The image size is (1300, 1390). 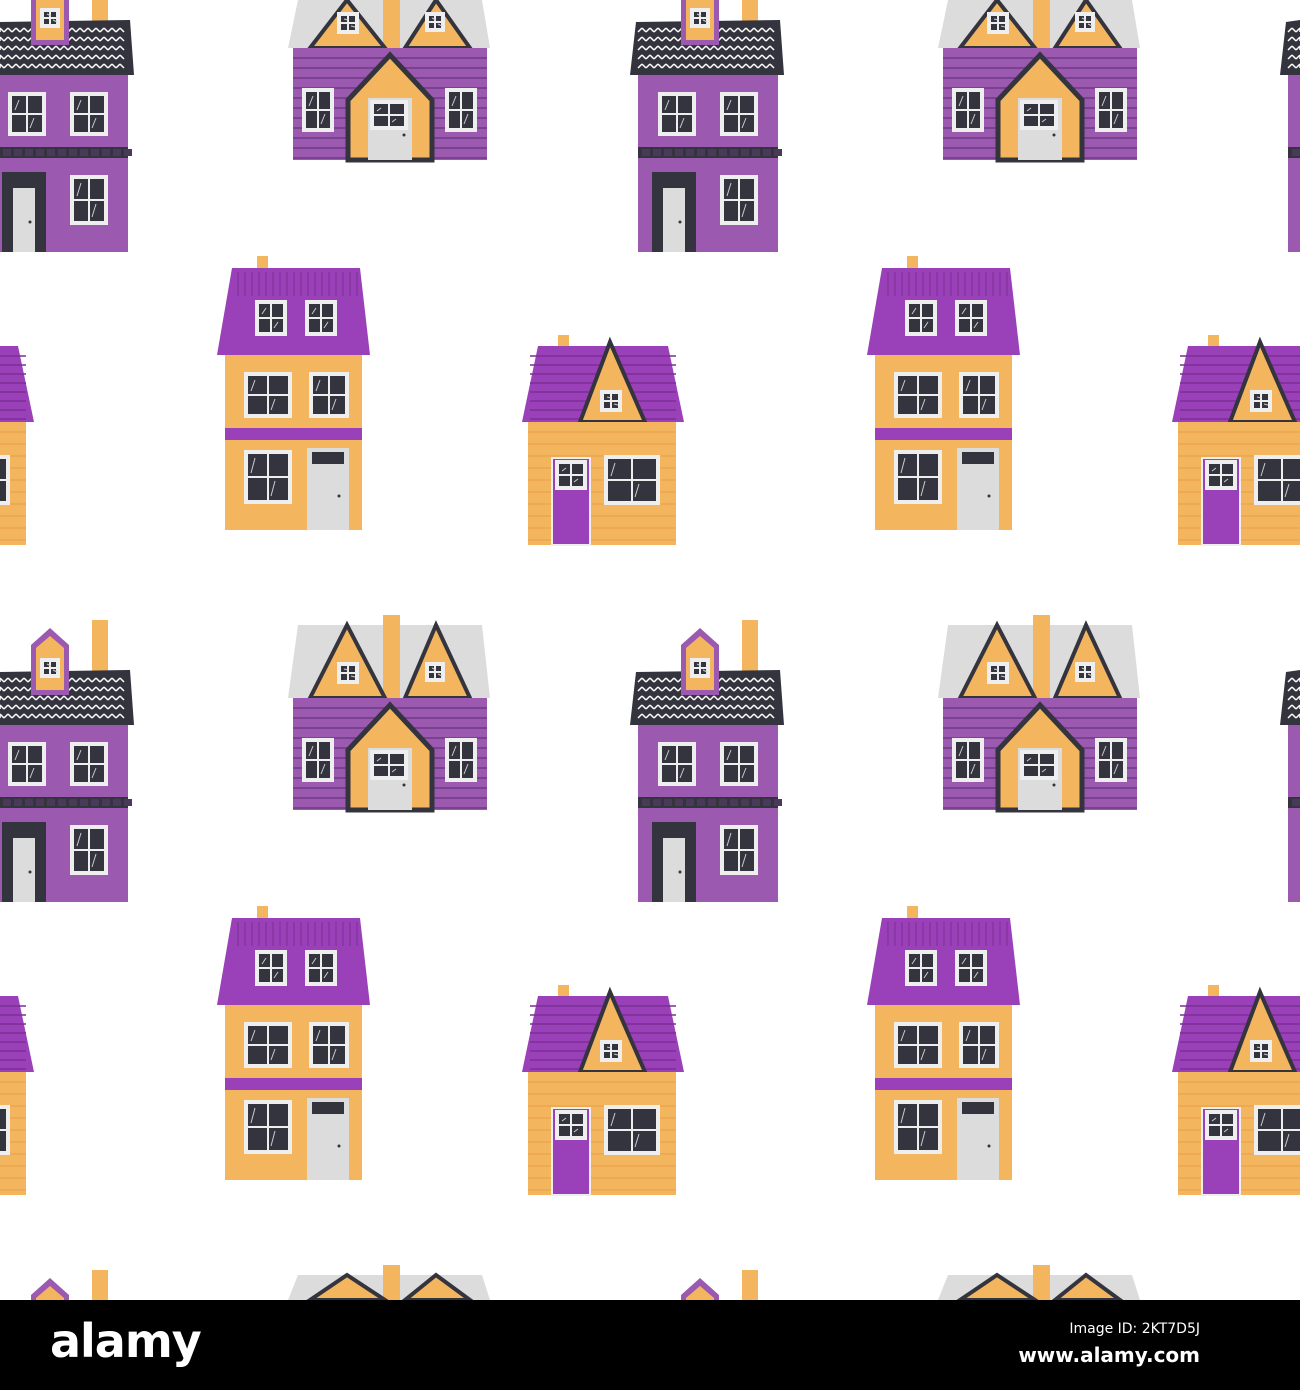 I want to click on site-url: www.alamy.com, so click(x=1109, y=1355).